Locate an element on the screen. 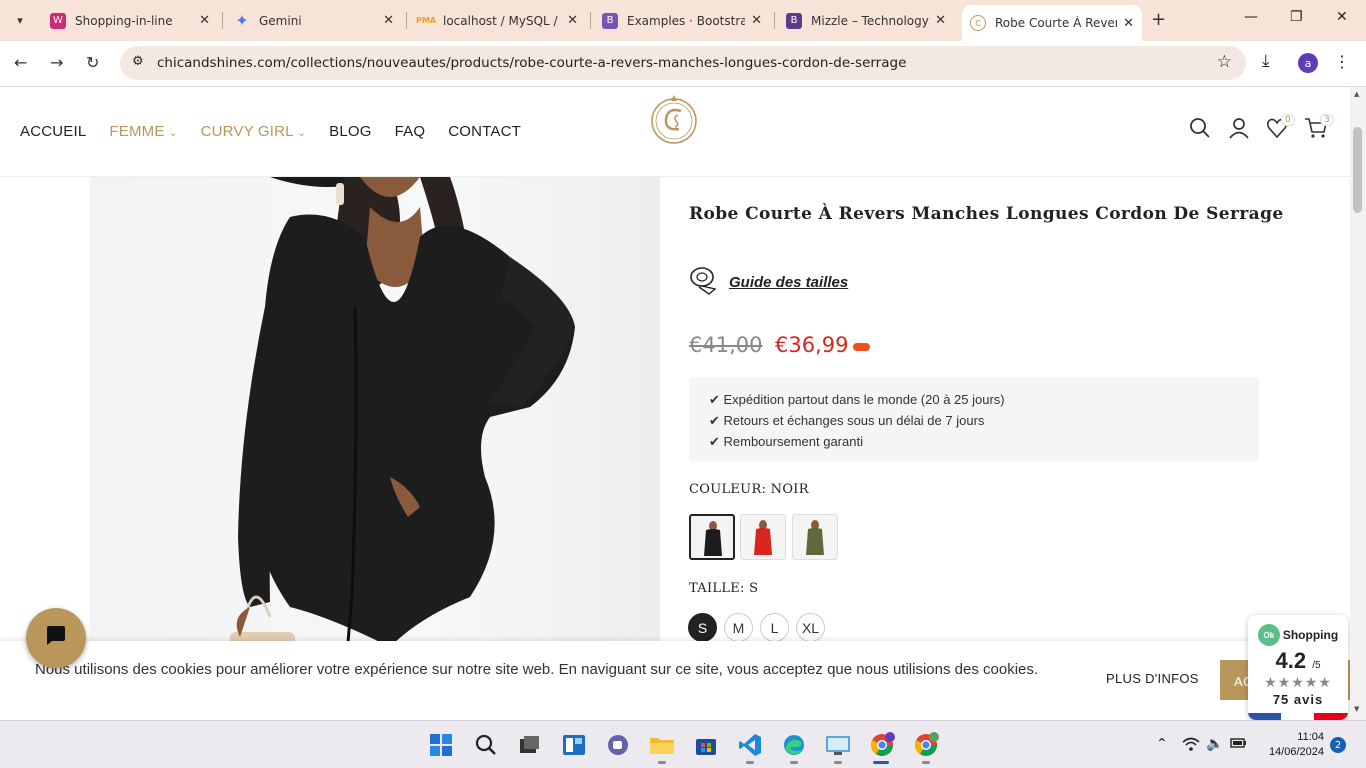  nav-accueil: ACCUEIL is located at coordinates (53, 131).